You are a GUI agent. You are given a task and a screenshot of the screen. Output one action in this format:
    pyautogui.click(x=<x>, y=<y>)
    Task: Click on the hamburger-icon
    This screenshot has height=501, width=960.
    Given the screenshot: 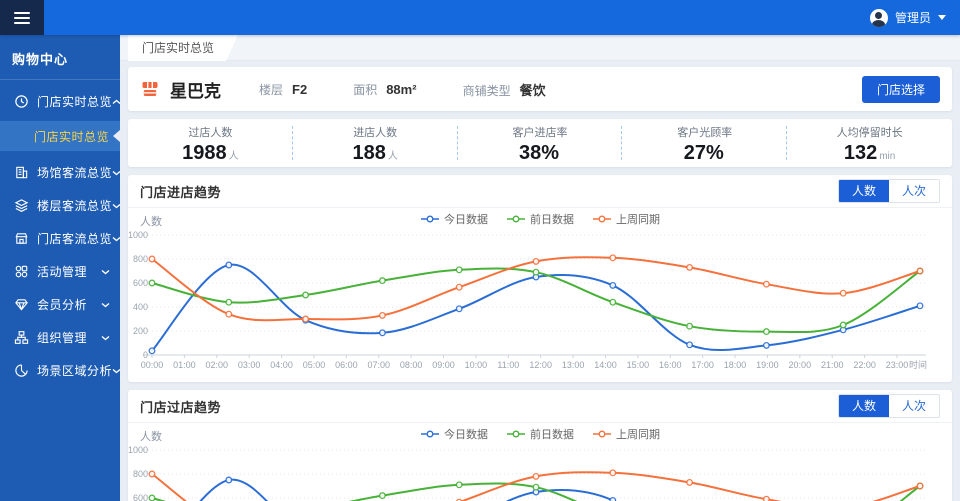 What is the action you would take?
    pyautogui.click(x=22, y=17)
    